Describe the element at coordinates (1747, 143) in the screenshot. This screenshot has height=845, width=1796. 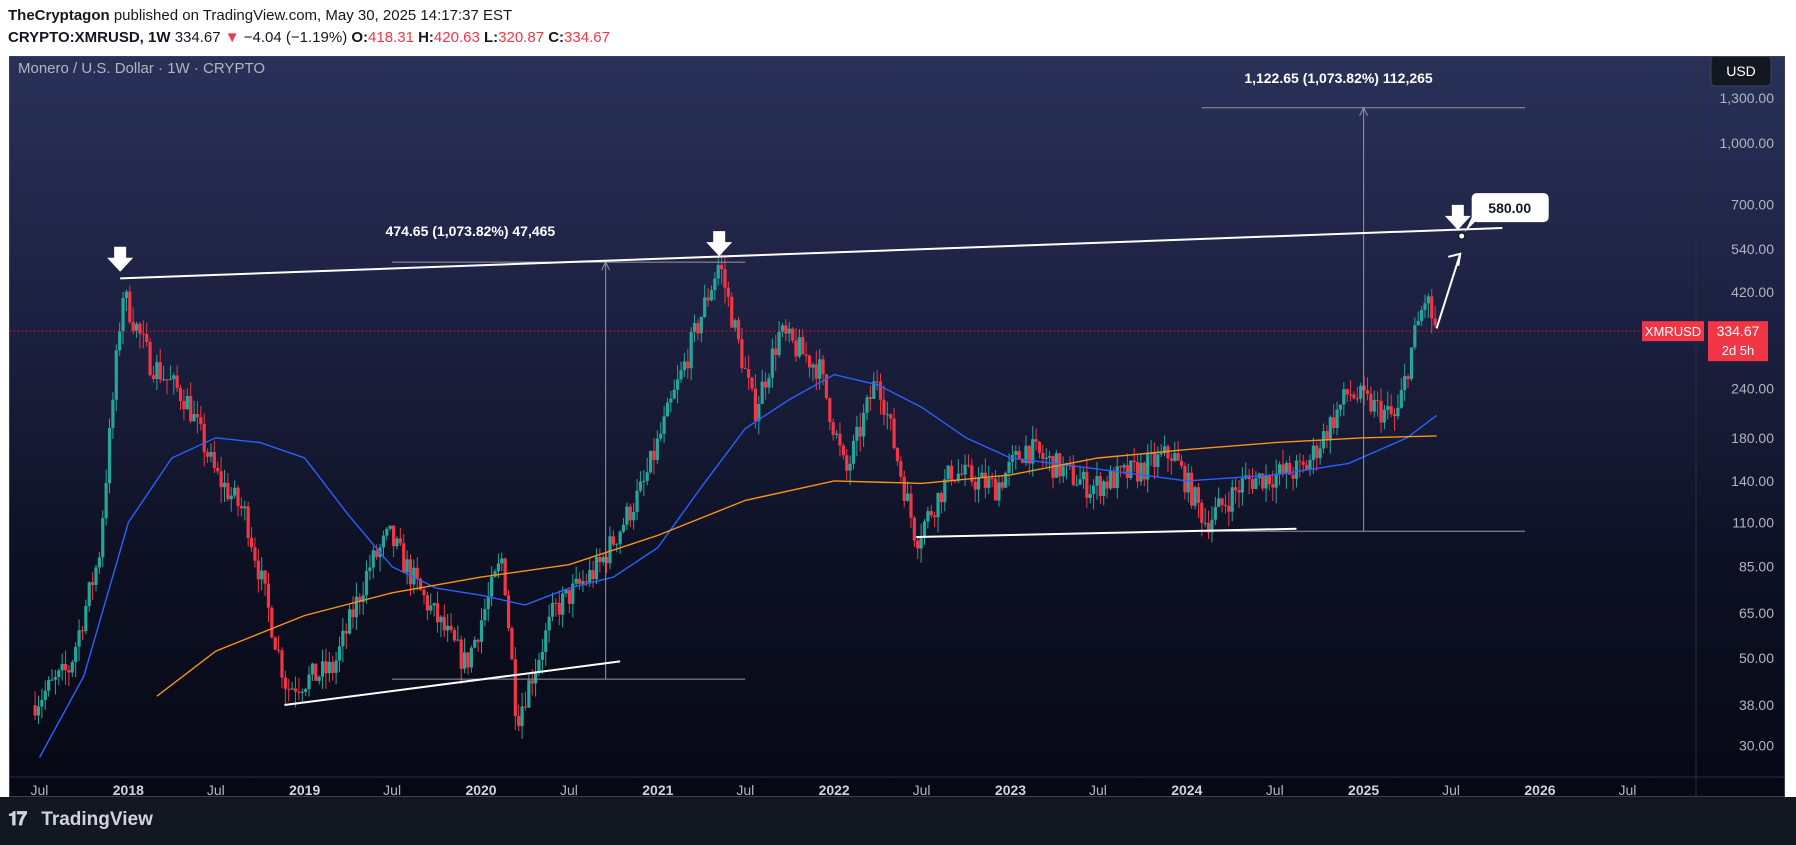
I see `price-tick-label: 1,000.00` at that location.